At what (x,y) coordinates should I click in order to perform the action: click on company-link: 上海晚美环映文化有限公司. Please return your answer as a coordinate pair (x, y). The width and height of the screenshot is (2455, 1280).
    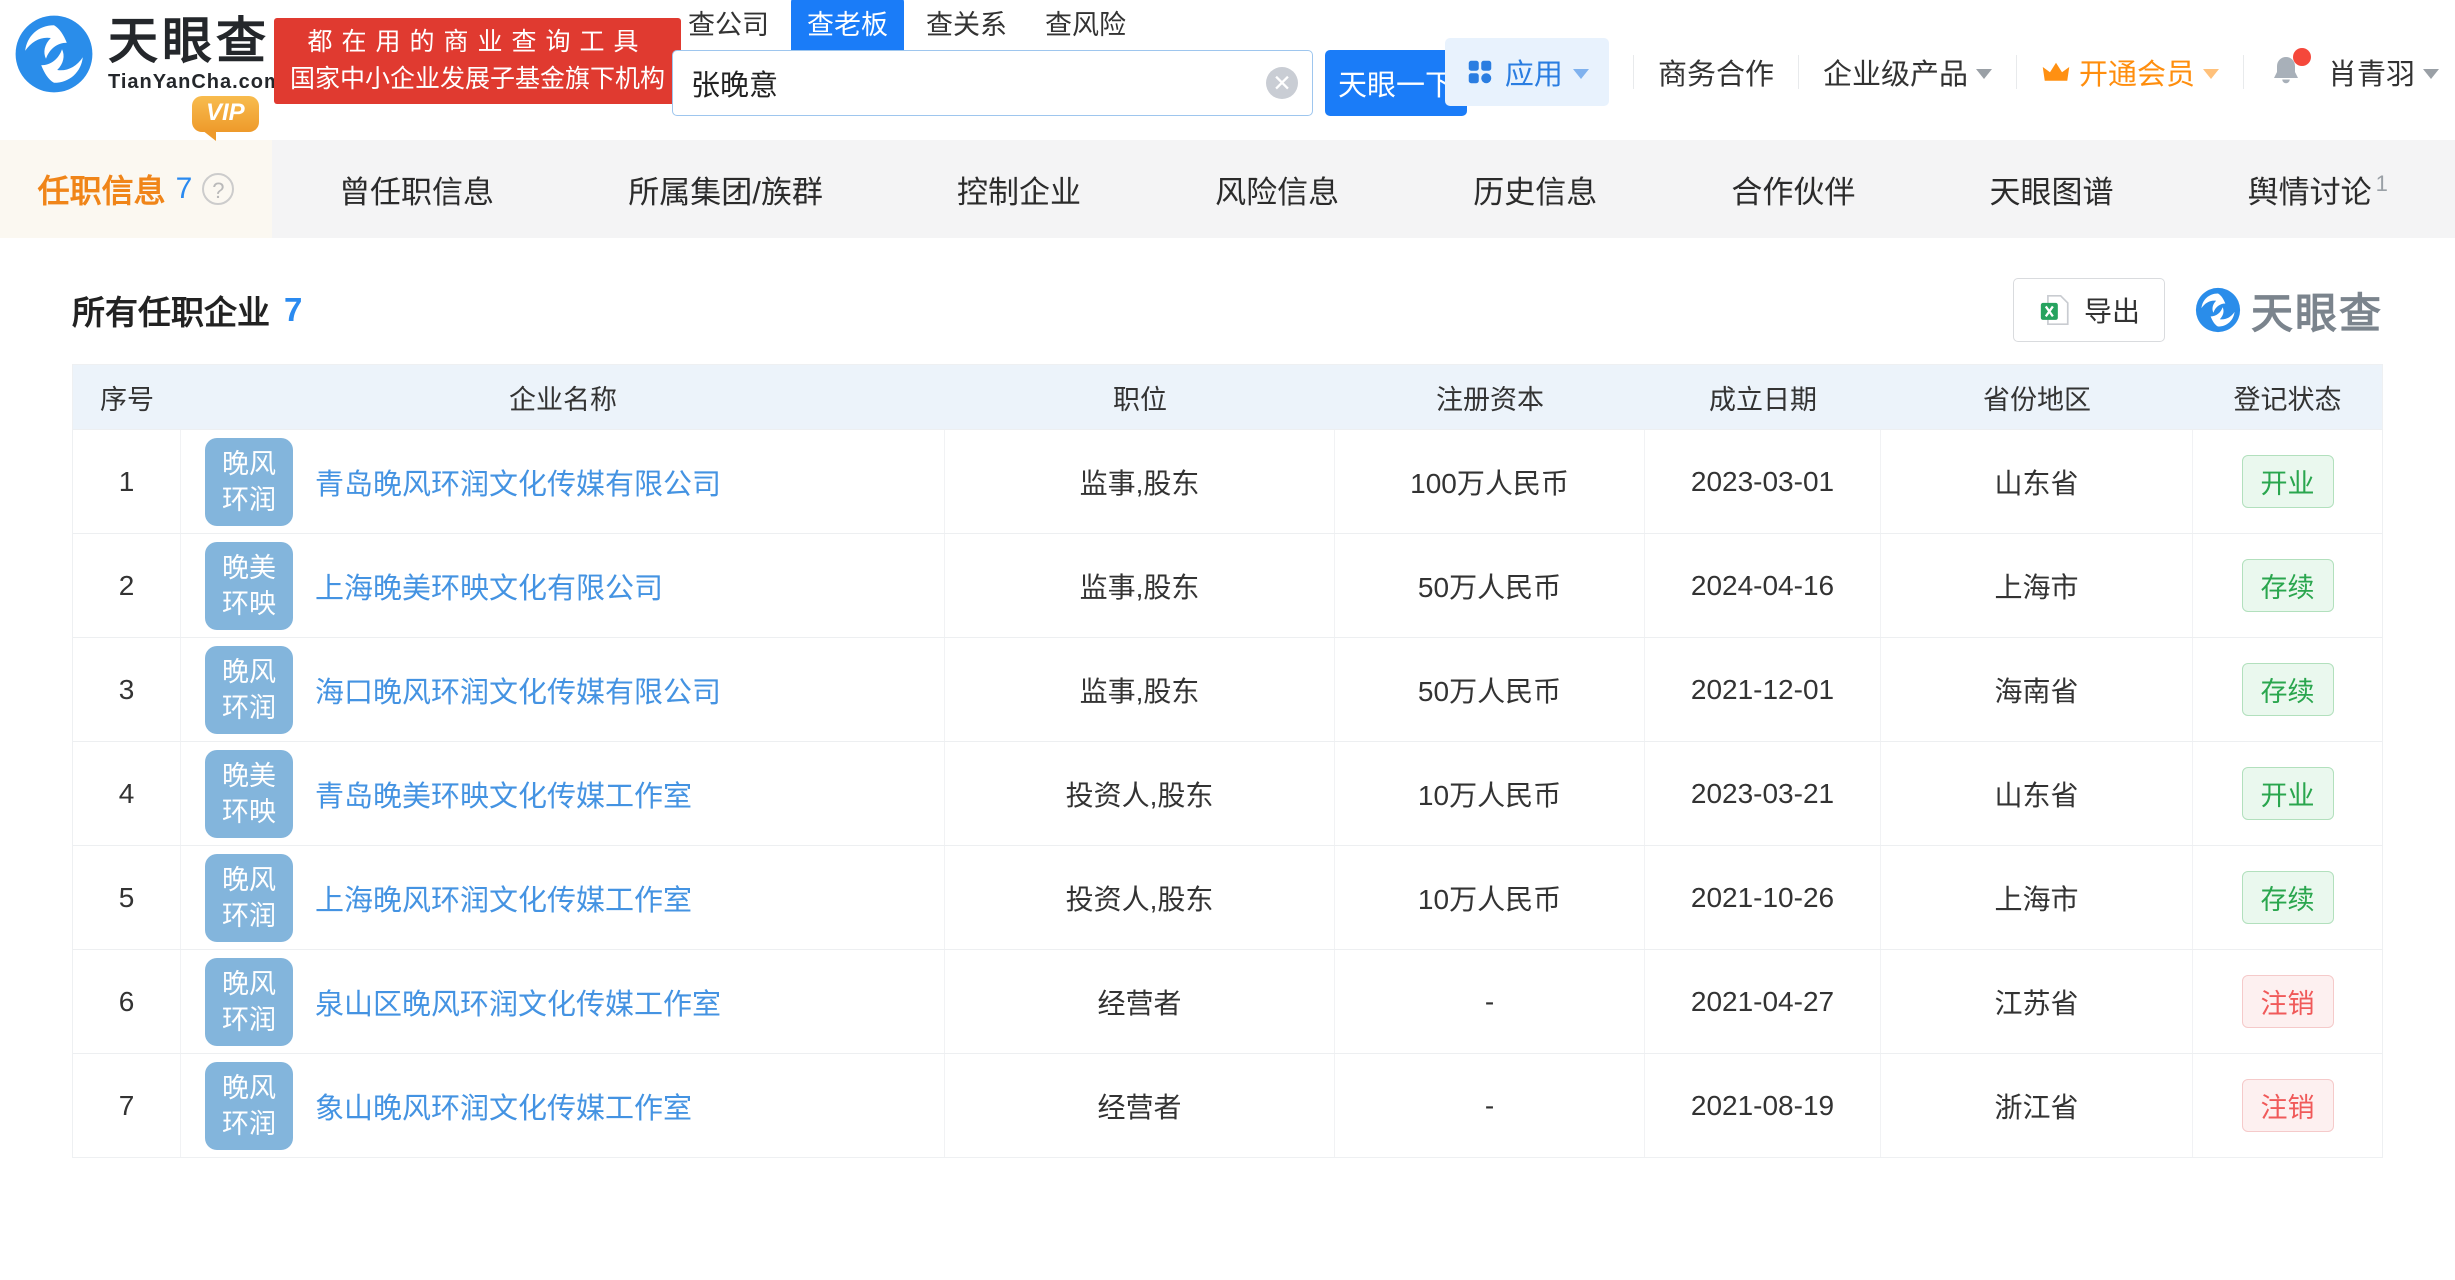
    Looking at the image, I should click on (489, 586).